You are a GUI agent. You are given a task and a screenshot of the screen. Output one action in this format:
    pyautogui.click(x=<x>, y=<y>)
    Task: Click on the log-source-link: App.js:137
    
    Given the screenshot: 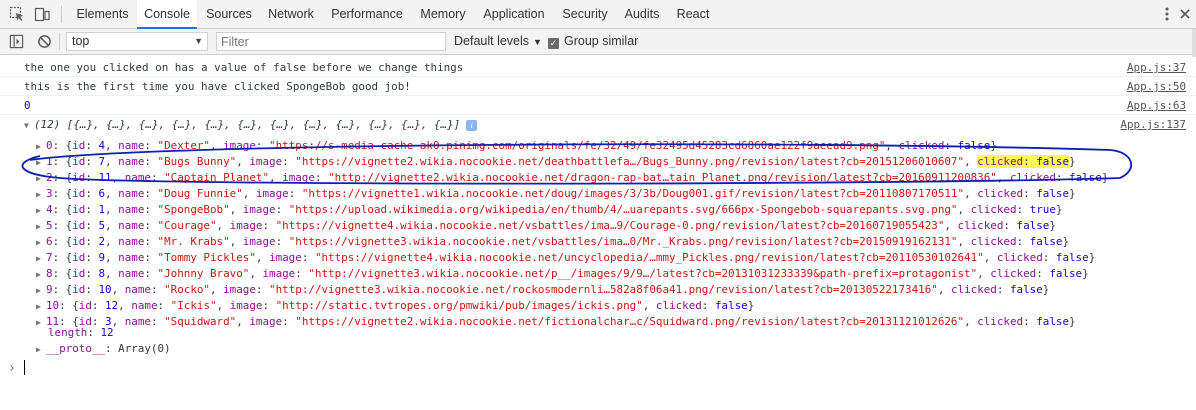 What is the action you would take?
    pyautogui.click(x=1153, y=124)
    